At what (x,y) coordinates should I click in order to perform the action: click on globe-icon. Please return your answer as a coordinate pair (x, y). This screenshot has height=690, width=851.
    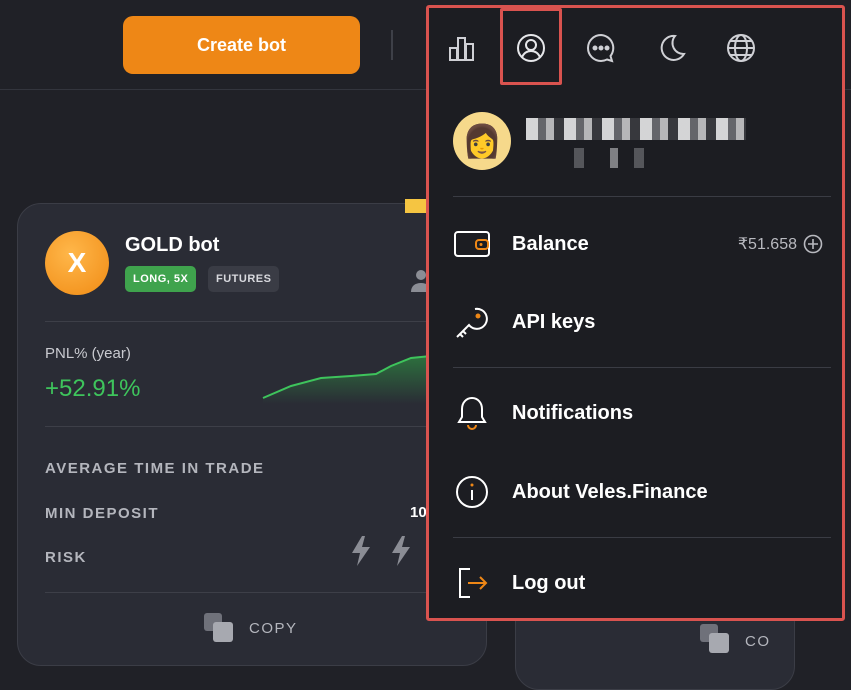
    Looking at the image, I should click on (741, 48).